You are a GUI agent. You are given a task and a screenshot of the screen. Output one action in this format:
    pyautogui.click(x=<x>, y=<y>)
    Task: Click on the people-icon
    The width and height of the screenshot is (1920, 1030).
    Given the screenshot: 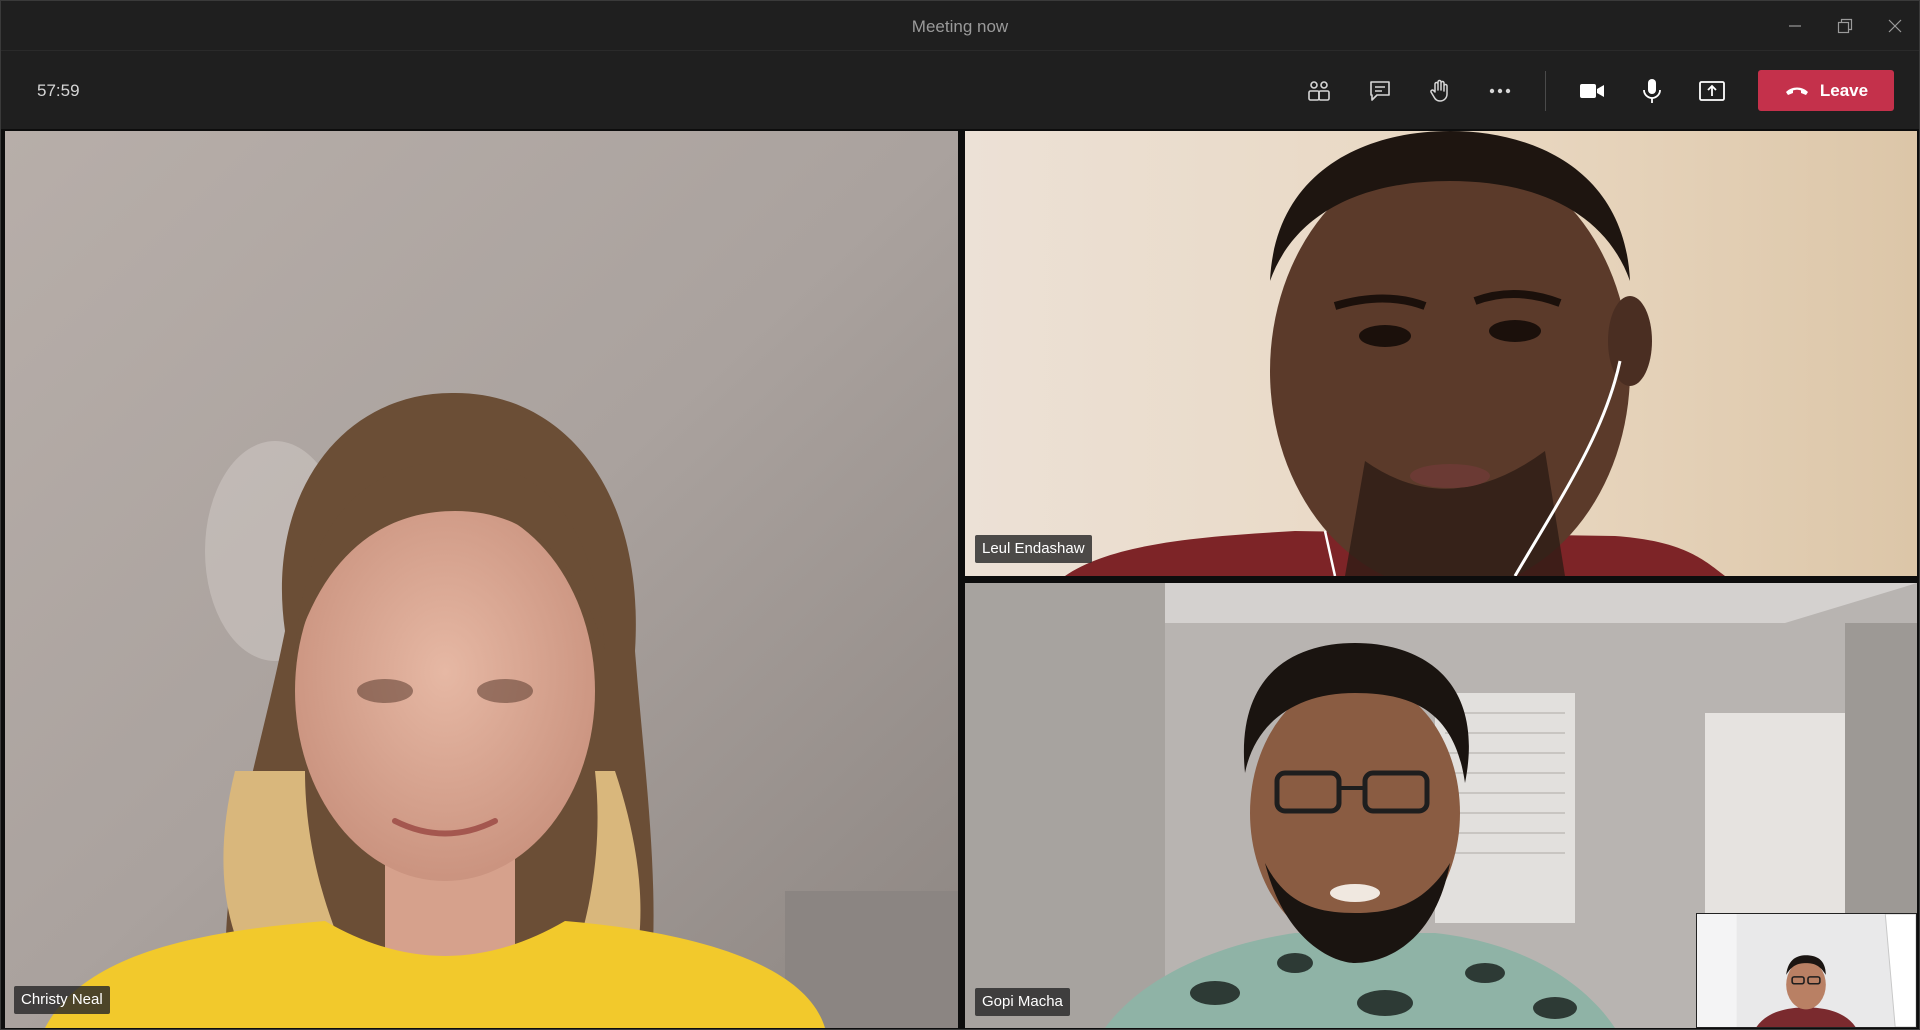 What is the action you would take?
    pyautogui.click(x=1319, y=91)
    